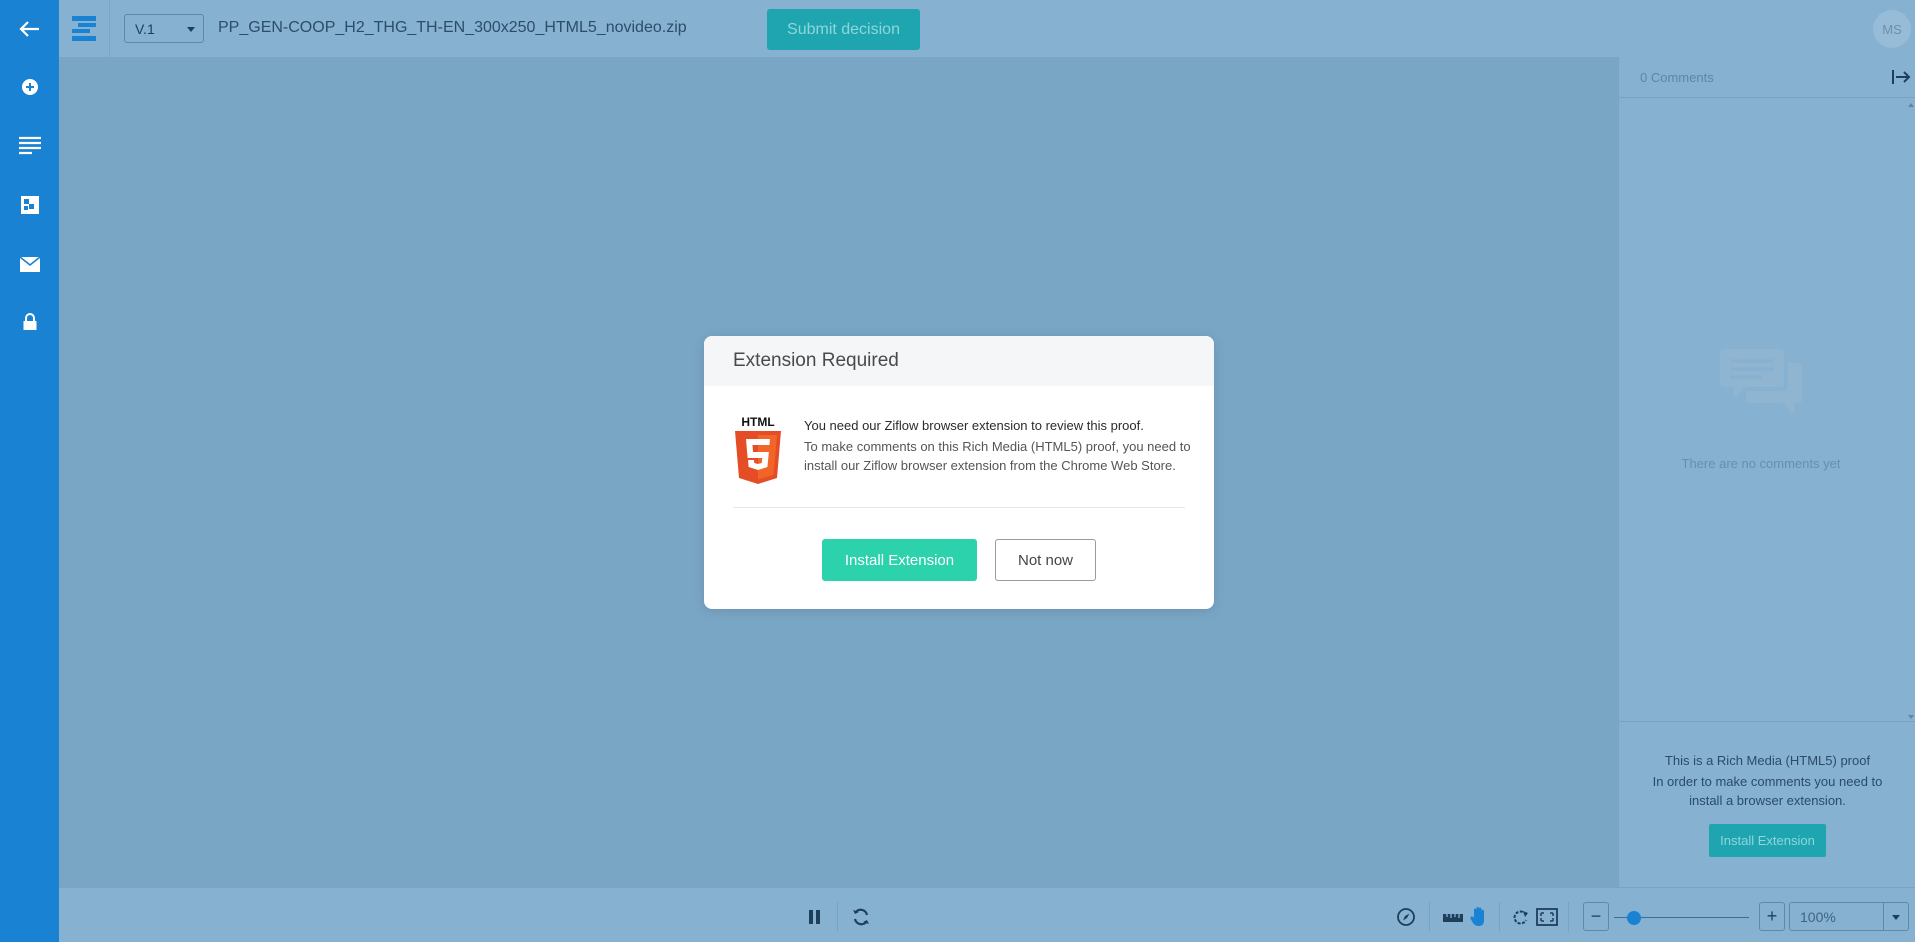 Image resolution: width=1915 pixels, height=942 pixels. Describe the element at coordinates (1767, 840) in the screenshot. I see `panel-install-extension-button: Install Extension` at that location.